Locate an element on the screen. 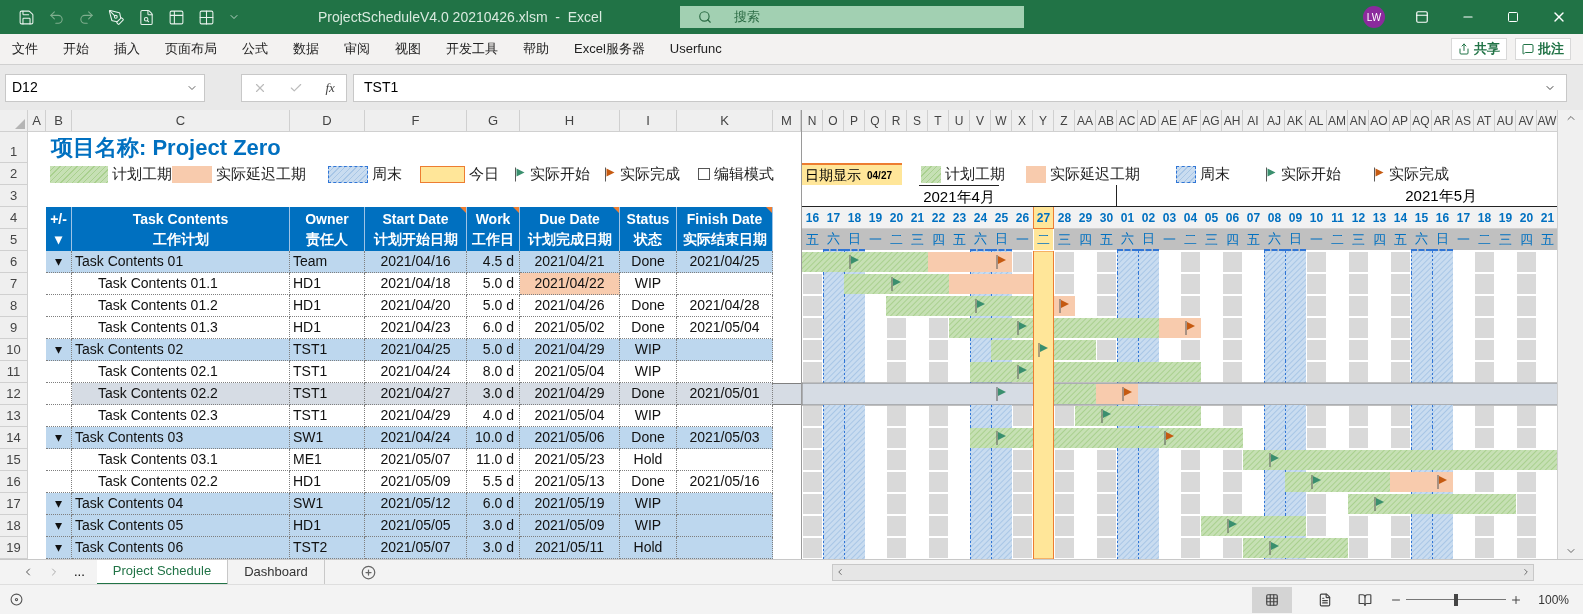 The image size is (1583, 614). row-header: 11 is located at coordinates (14, 372).